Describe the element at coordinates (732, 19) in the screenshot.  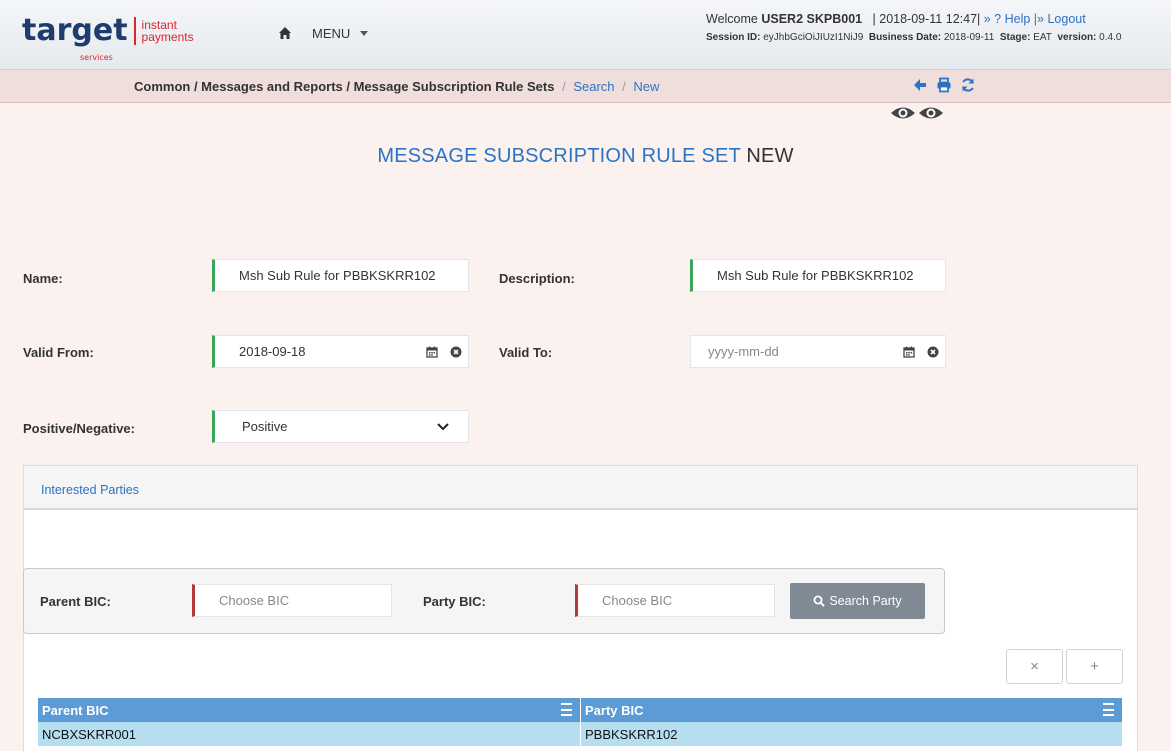
I see `welcome-text: Welcome` at that location.